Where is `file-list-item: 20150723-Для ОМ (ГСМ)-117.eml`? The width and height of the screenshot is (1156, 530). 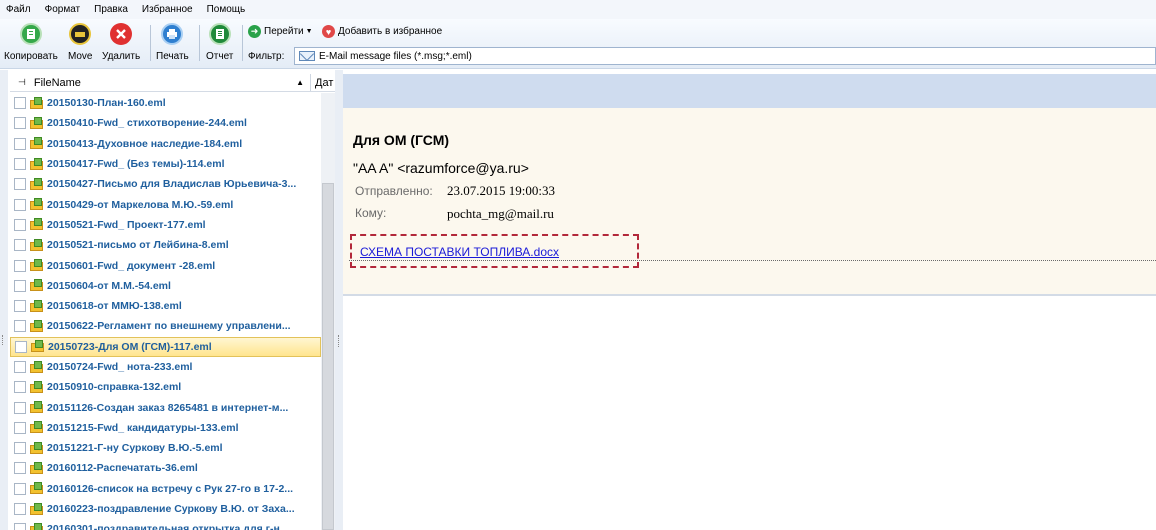 file-list-item: 20150723-Для ОМ (ГСМ)-117.eml is located at coordinates (165, 346).